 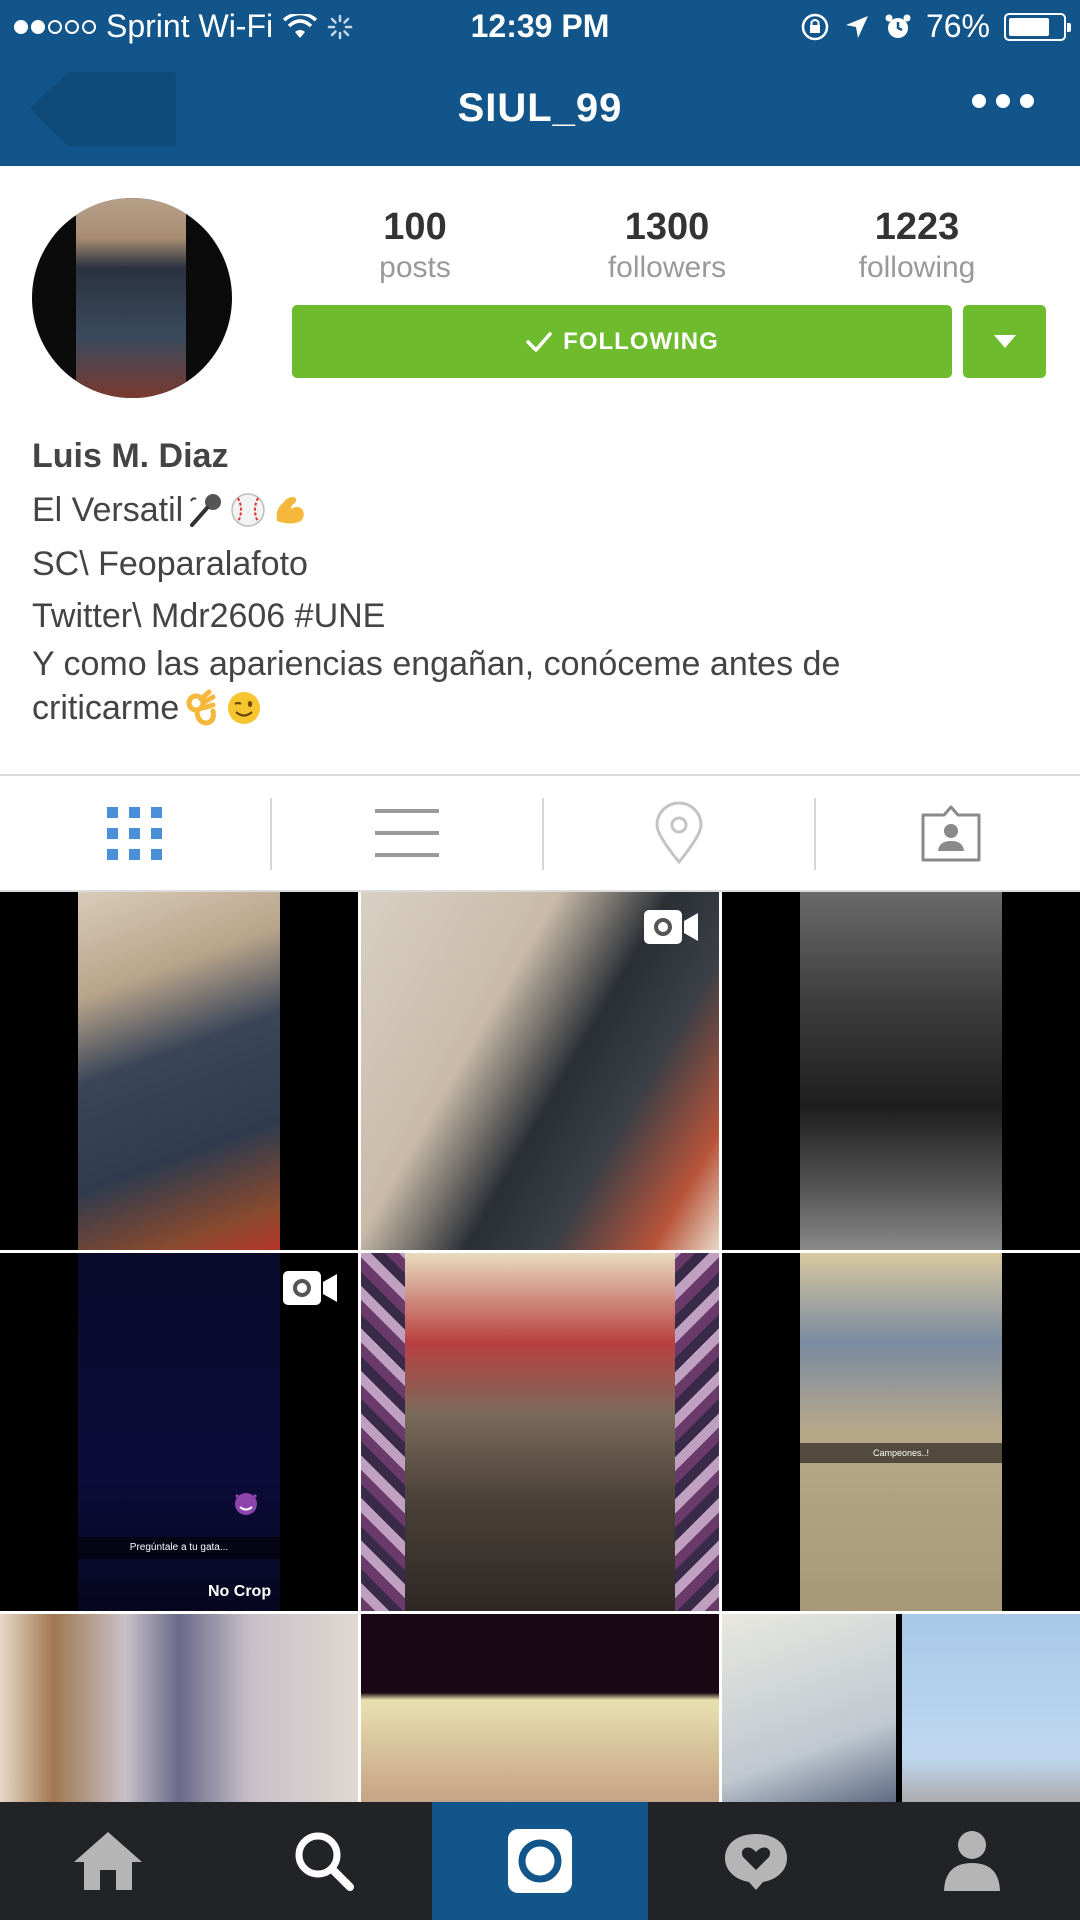 I want to click on status-right: 76%, so click(x=935, y=26).